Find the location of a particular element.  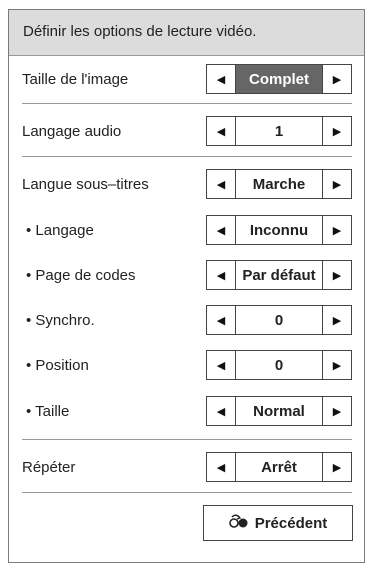

back-button: Précédent is located at coordinates (278, 523).